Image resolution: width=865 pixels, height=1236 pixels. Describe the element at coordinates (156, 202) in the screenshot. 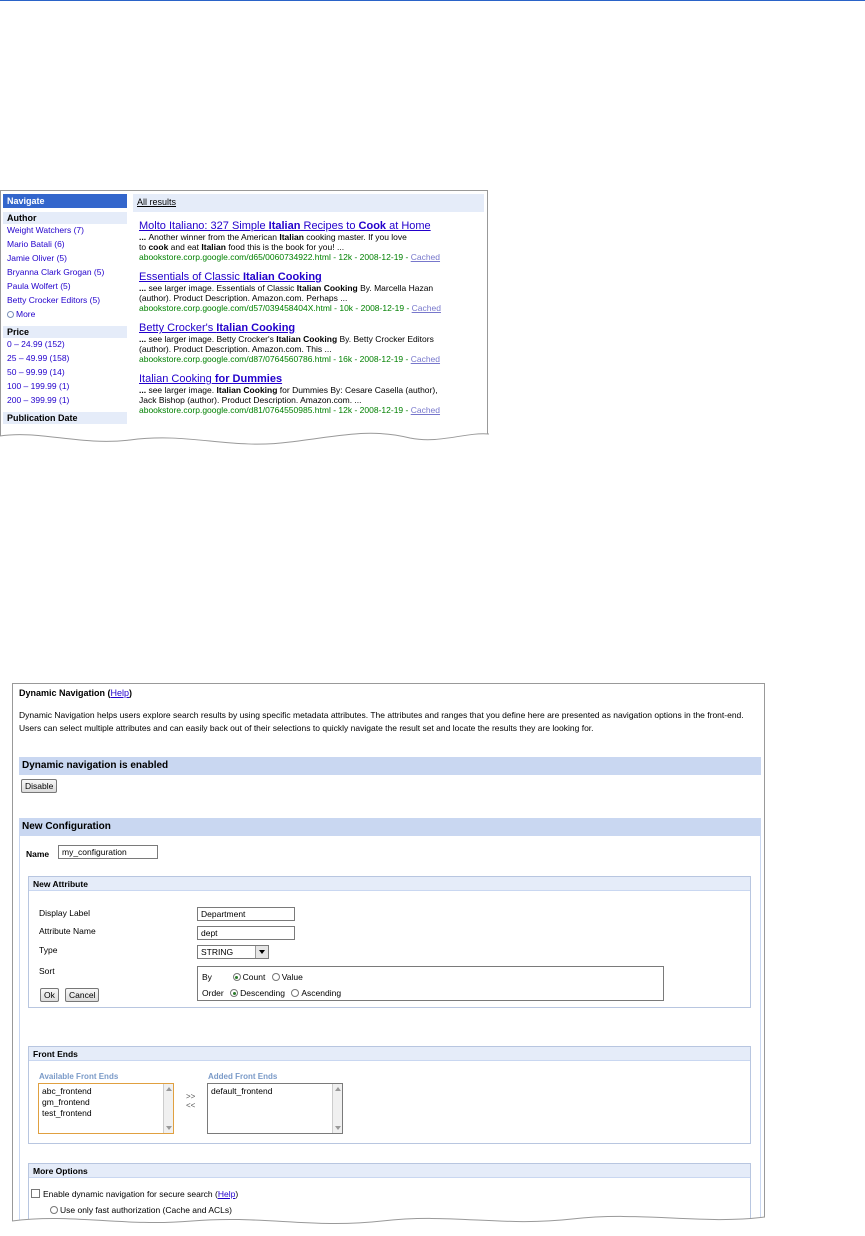

I see `all-results-link: All results` at that location.